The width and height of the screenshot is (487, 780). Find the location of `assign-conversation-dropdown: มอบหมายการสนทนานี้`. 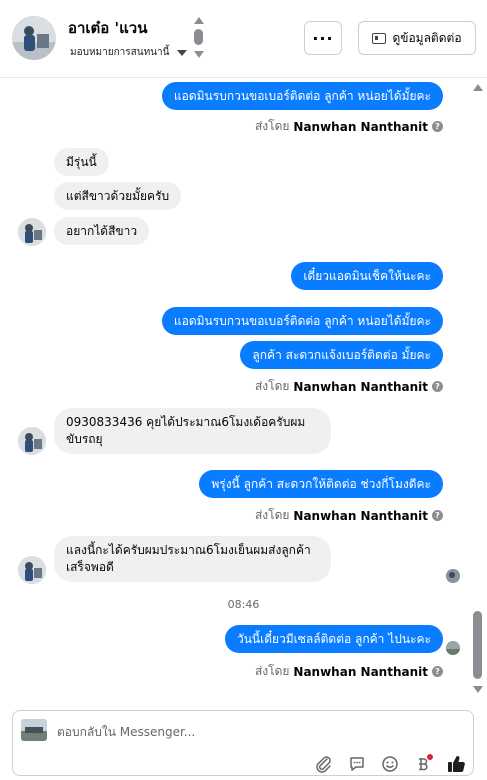

assign-conversation-dropdown: มอบหมายการสนทนานี้ is located at coordinates (129, 52).